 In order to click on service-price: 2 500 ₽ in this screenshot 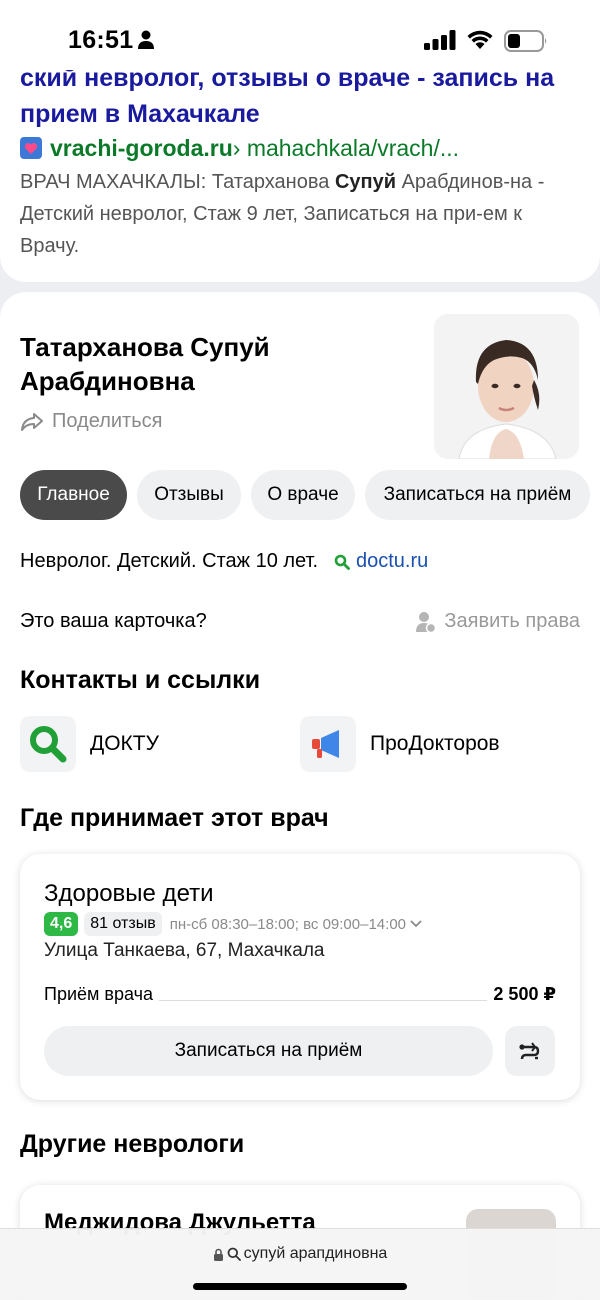, I will do `click(524, 994)`.